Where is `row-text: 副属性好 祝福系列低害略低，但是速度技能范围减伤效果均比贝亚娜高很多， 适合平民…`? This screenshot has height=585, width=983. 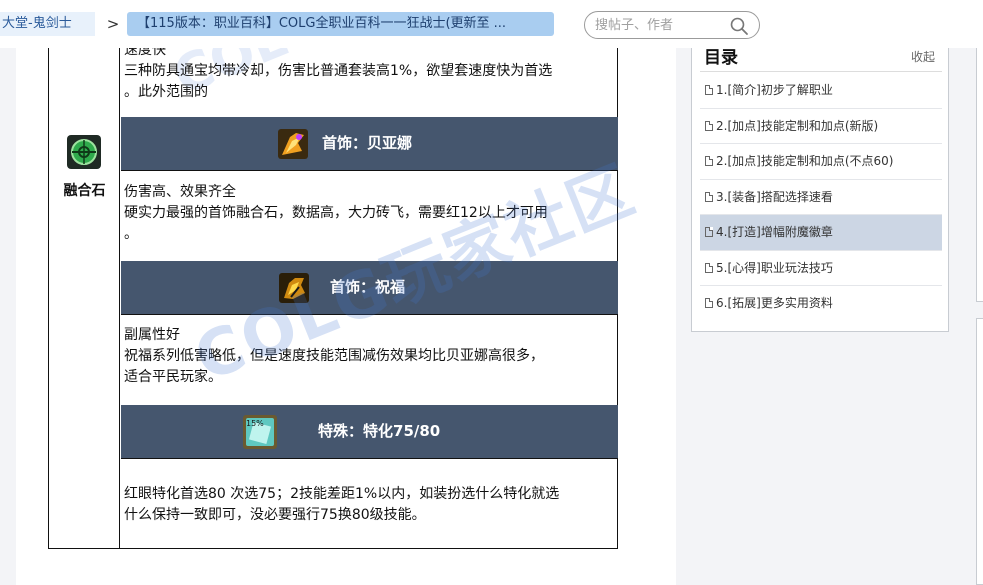 row-text: 副属性好 祝福系列低害略低，但是速度技能范围减伤效果均比贝亚娜高很多， 适合平民… is located at coordinates (334, 356).